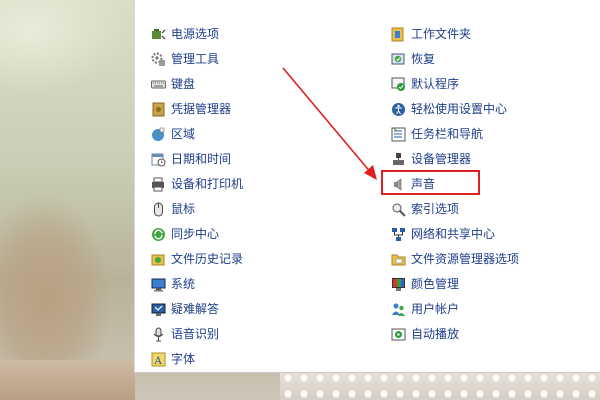 The width and height of the screenshot is (600, 400). Describe the element at coordinates (329, 123) in the screenshot. I see `annotation-arrow` at that location.